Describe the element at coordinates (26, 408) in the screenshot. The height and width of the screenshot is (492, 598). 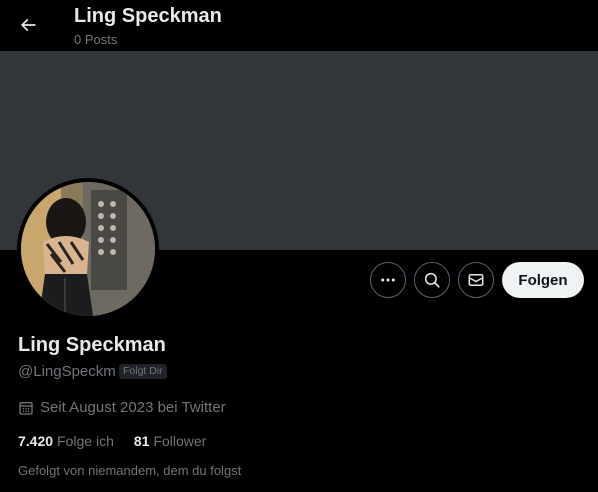
I see `calendar-icon` at that location.